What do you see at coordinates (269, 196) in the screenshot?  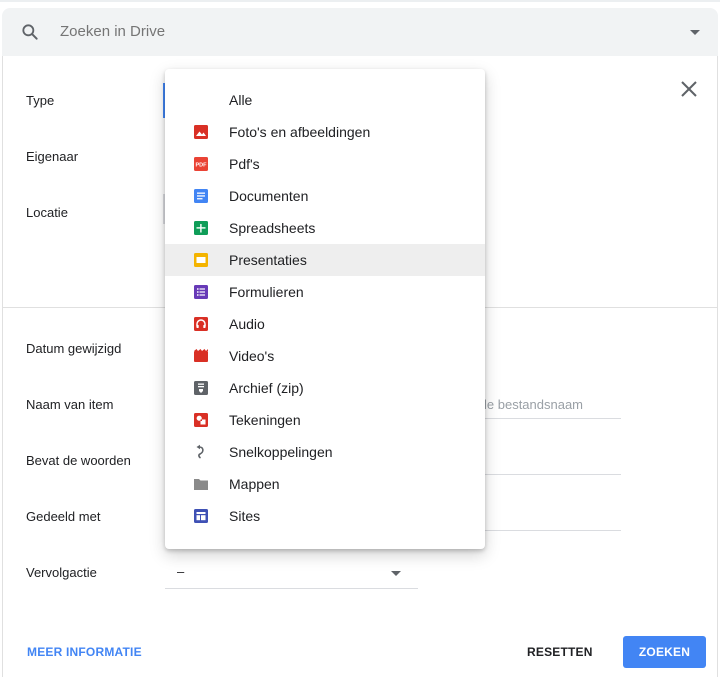 I see `option-label: Documenten` at bounding box center [269, 196].